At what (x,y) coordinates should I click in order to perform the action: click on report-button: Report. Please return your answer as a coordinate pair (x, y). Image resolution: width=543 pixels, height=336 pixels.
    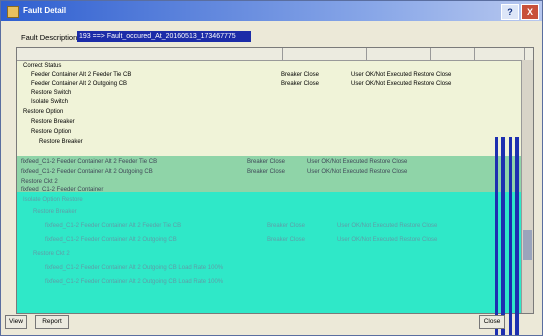
    Looking at the image, I should click on (52, 322).